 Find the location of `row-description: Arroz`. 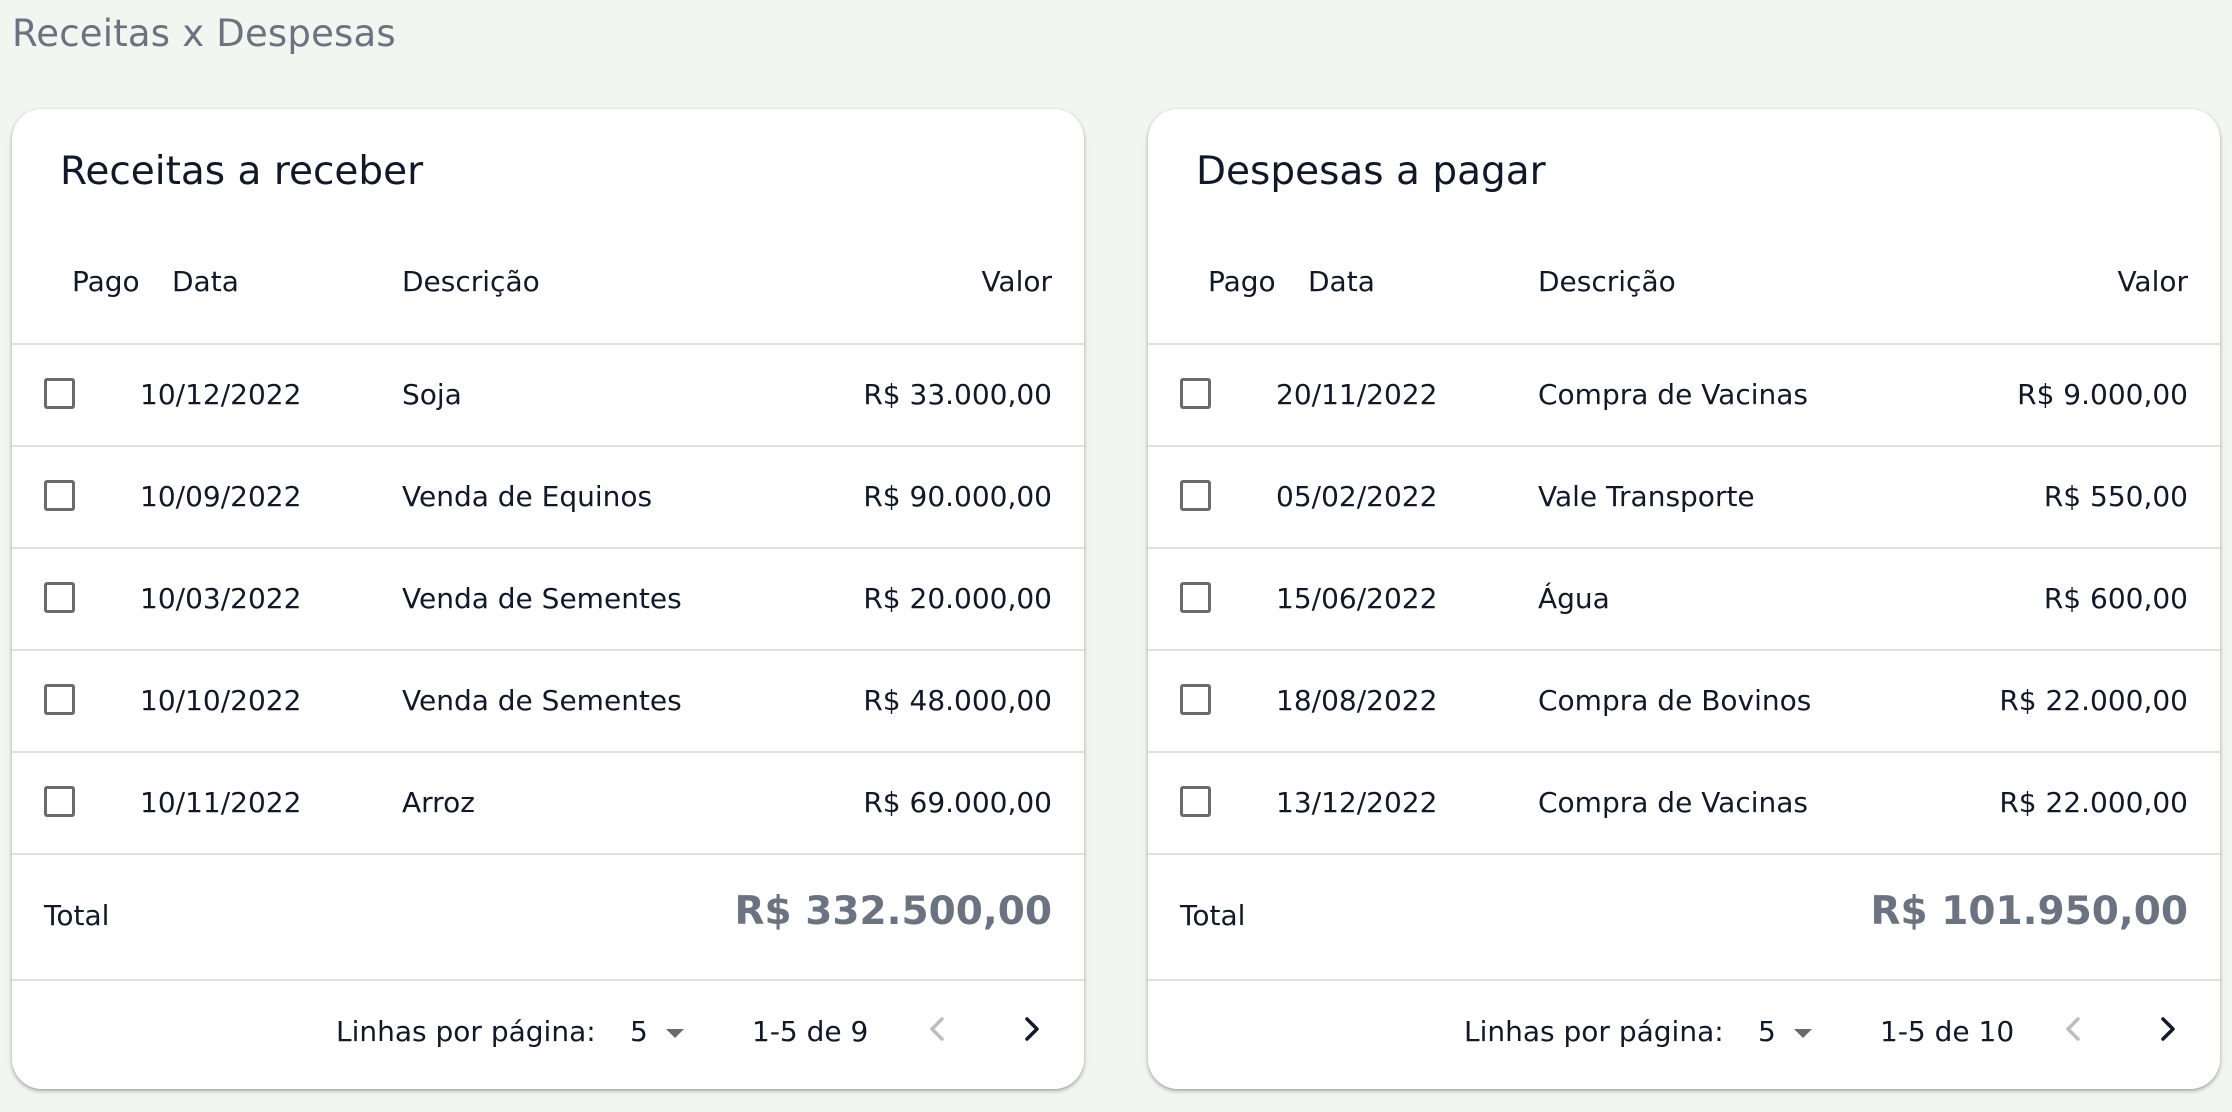

row-description: Arroz is located at coordinates (438, 802).